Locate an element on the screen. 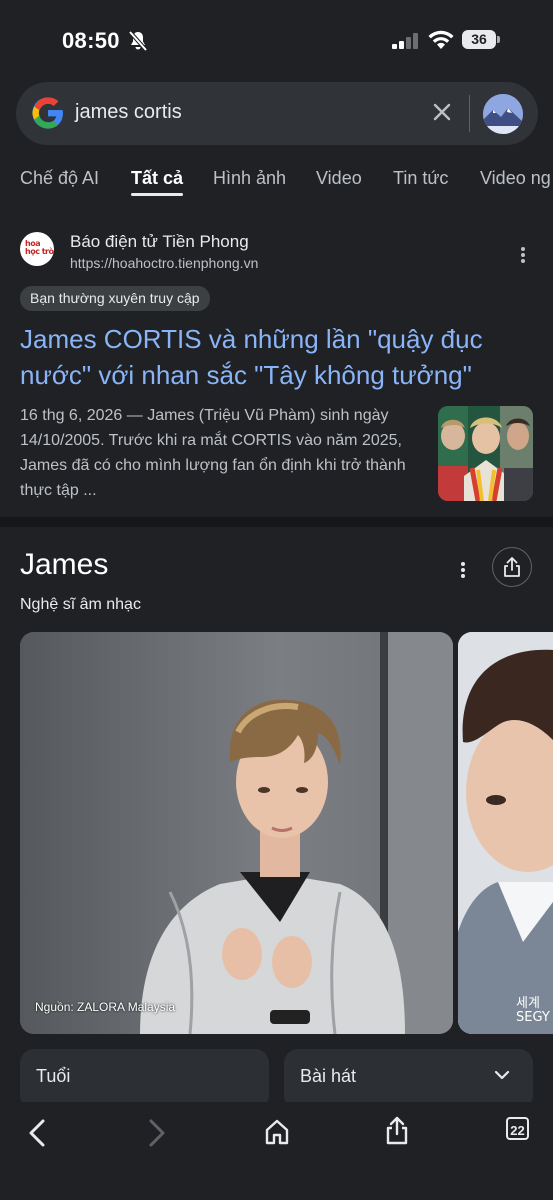 The height and width of the screenshot is (1200, 553). google-logo-icon is located at coordinates (47, 113).